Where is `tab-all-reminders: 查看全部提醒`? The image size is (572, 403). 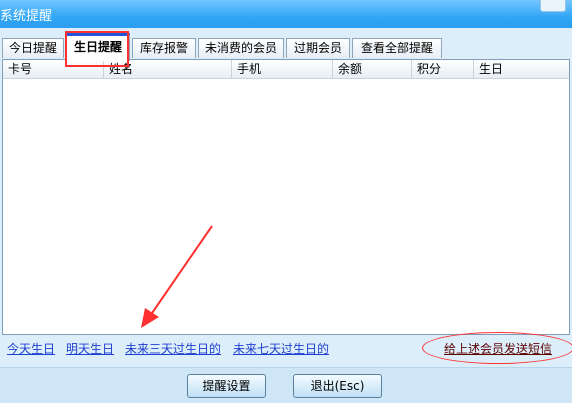 tab-all-reminders: 查看全部提醒 is located at coordinates (397, 48).